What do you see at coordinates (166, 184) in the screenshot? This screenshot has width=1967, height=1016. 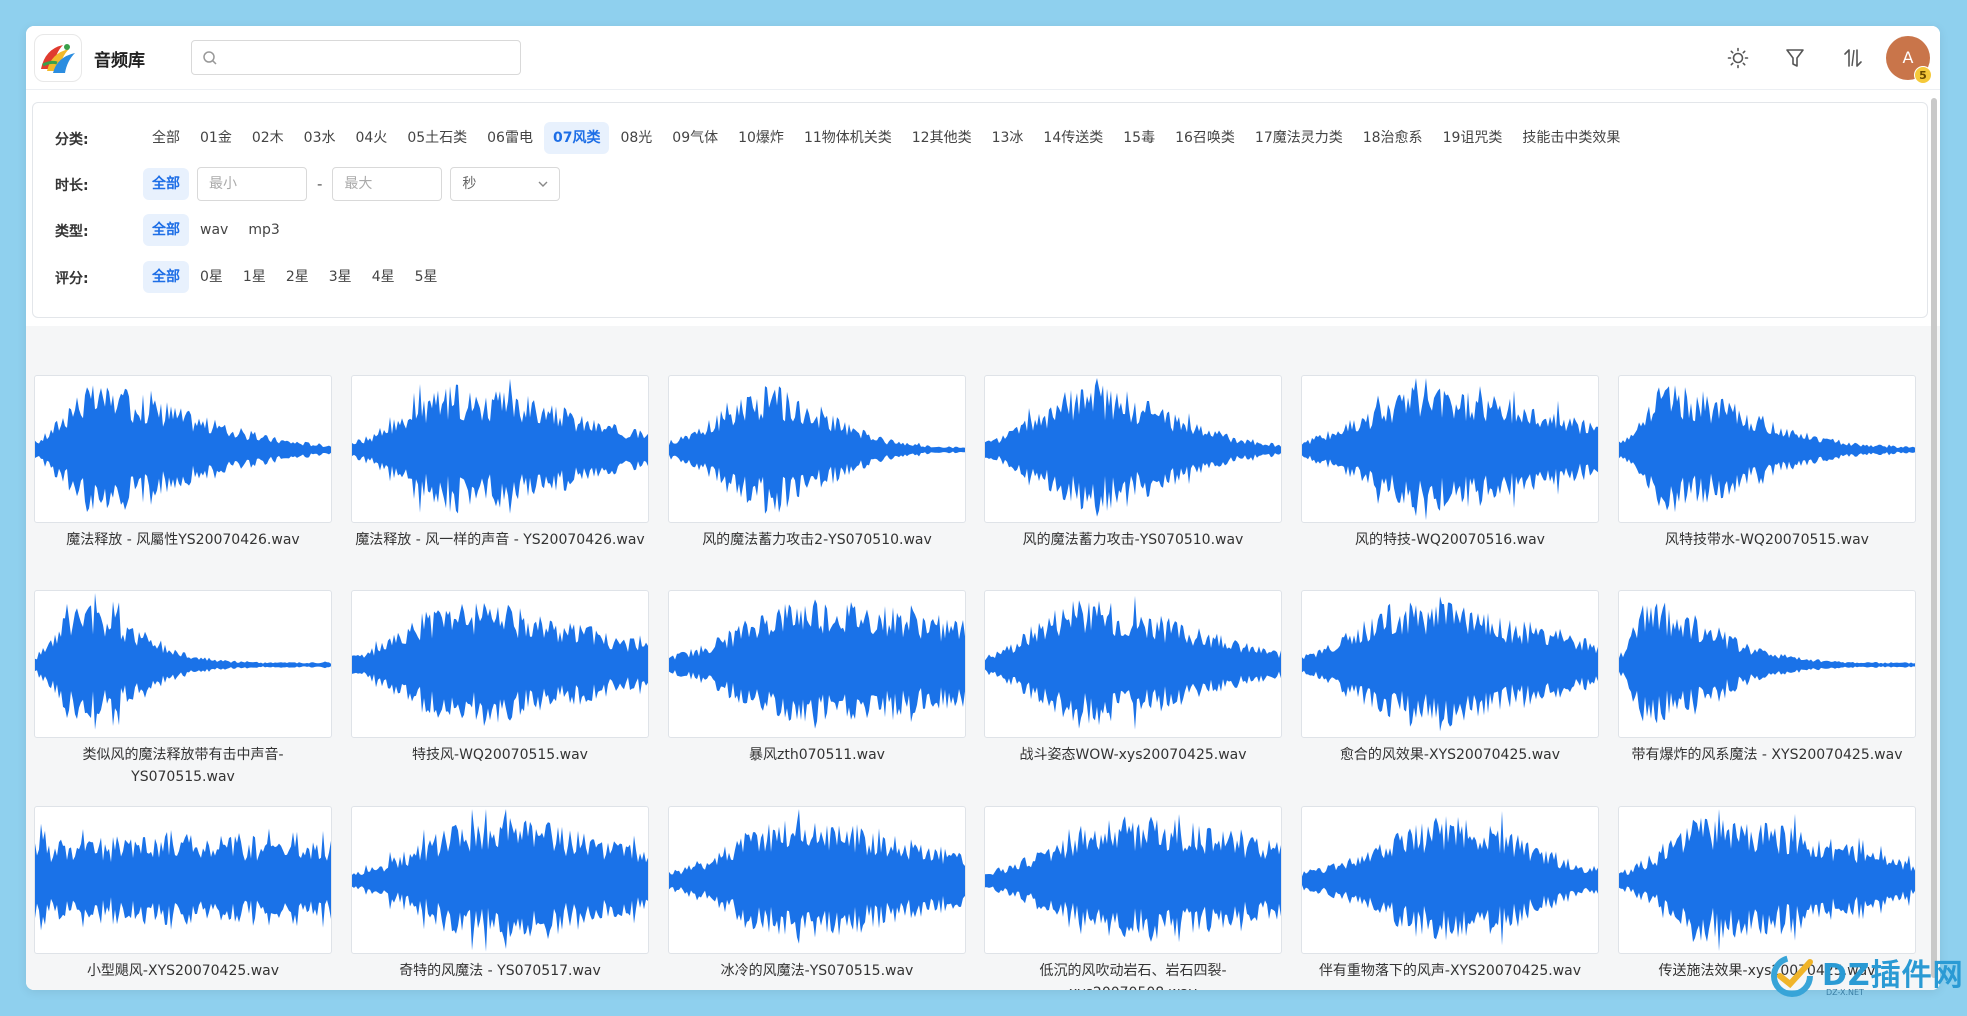 I see `duration-all-chip: 全部` at bounding box center [166, 184].